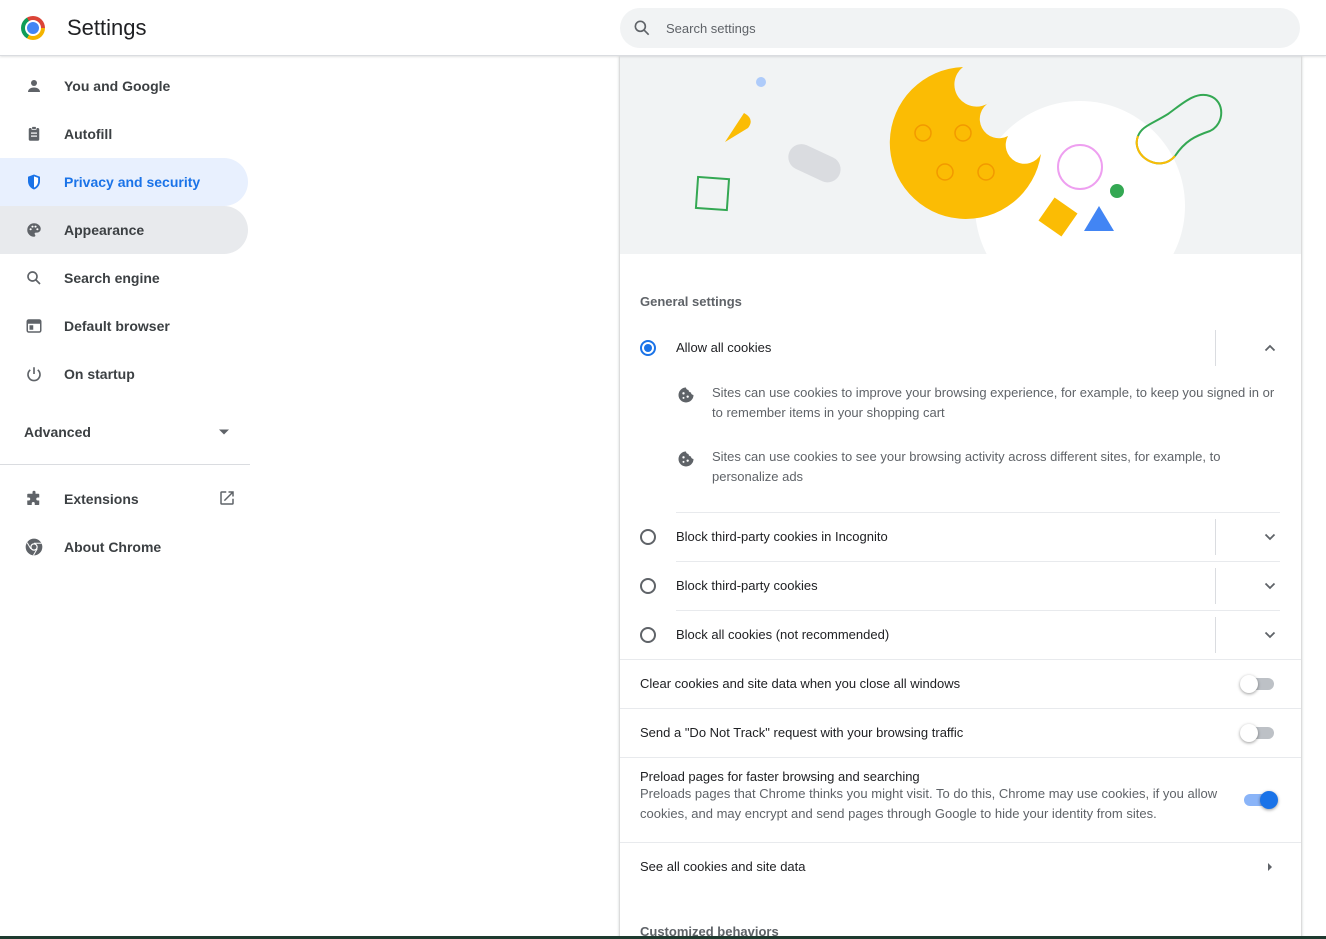  Describe the element at coordinates (34, 86) in the screenshot. I see `person-icon` at that location.